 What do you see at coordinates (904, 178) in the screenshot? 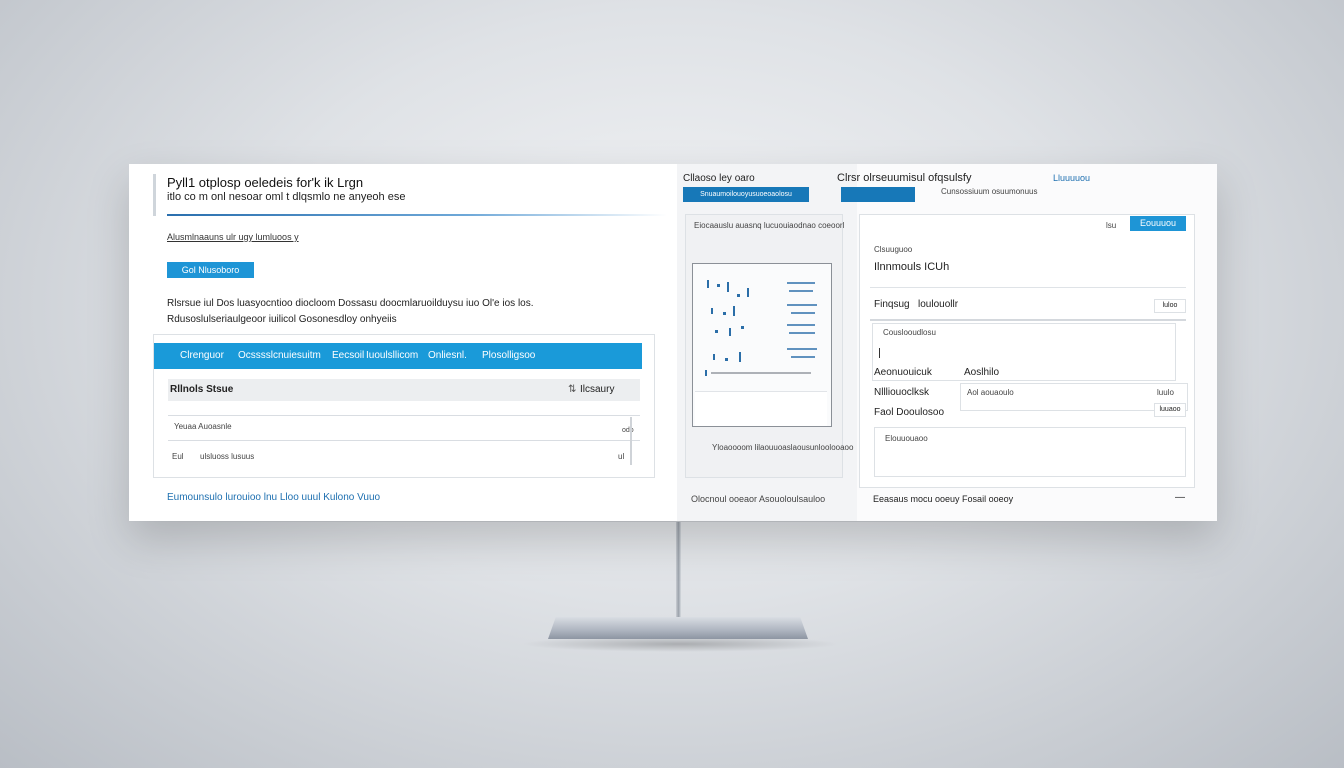
I see `right-header-title: Clrsr olrseuumisul ofqsulsfy` at bounding box center [904, 178].